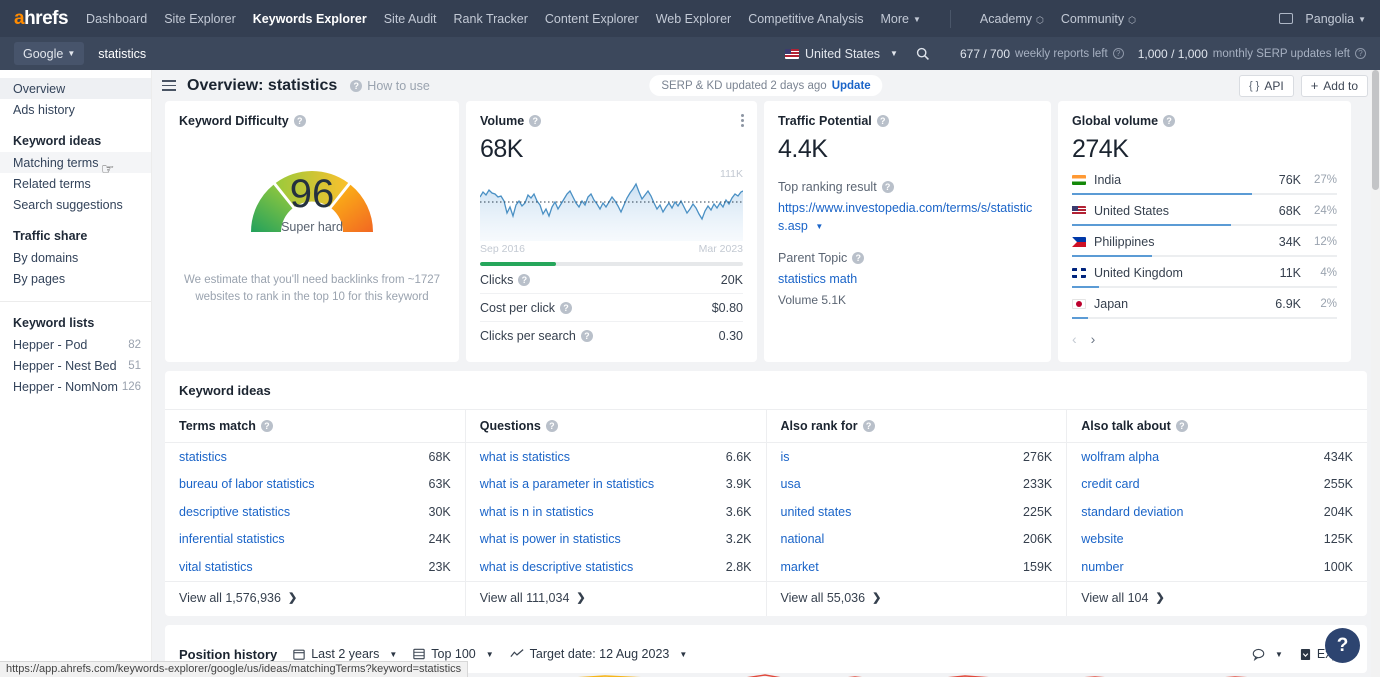 The image size is (1380, 677). What do you see at coordinates (410, 19) in the screenshot?
I see `nav-site-audit: Site Audit` at bounding box center [410, 19].